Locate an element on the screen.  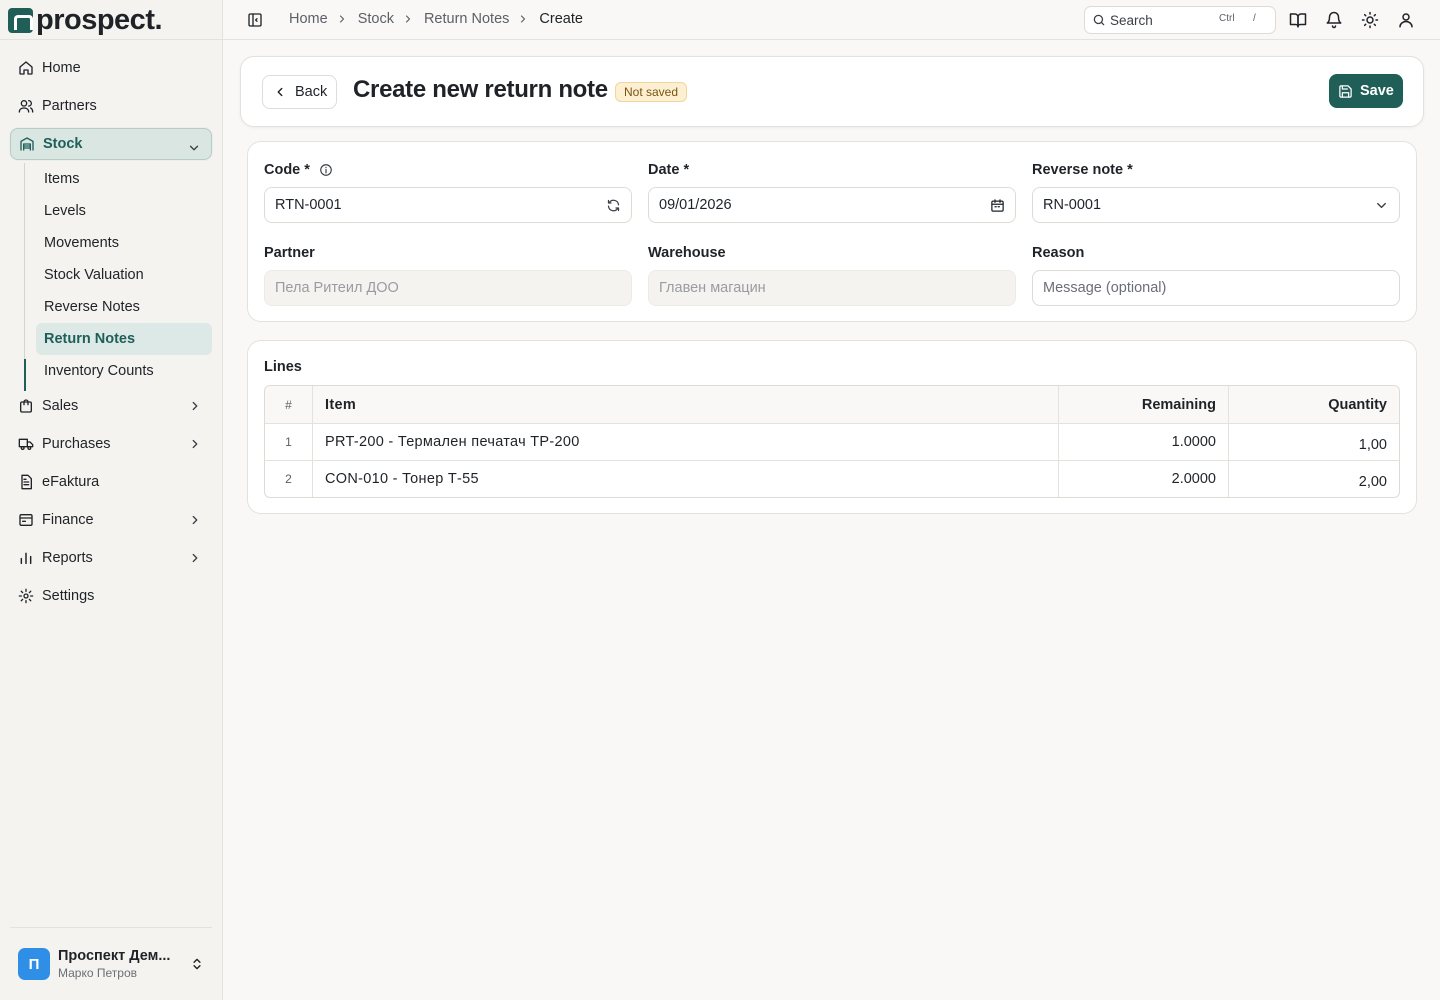
date-label: Date * is located at coordinates (669, 170).